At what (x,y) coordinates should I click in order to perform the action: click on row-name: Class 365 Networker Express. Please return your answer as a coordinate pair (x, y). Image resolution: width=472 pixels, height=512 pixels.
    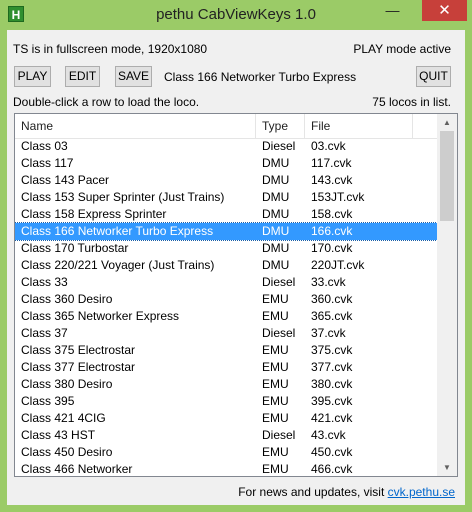
    Looking at the image, I should click on (100, 316).